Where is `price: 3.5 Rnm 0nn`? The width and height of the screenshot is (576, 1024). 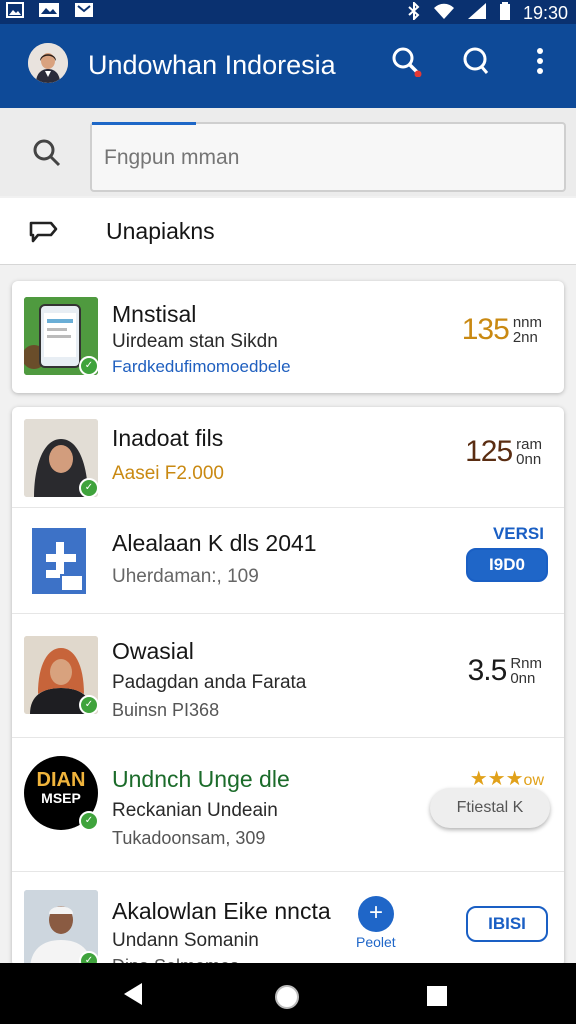 price: 3.5 Rnm 0nn is located at coordinates (505, 671).